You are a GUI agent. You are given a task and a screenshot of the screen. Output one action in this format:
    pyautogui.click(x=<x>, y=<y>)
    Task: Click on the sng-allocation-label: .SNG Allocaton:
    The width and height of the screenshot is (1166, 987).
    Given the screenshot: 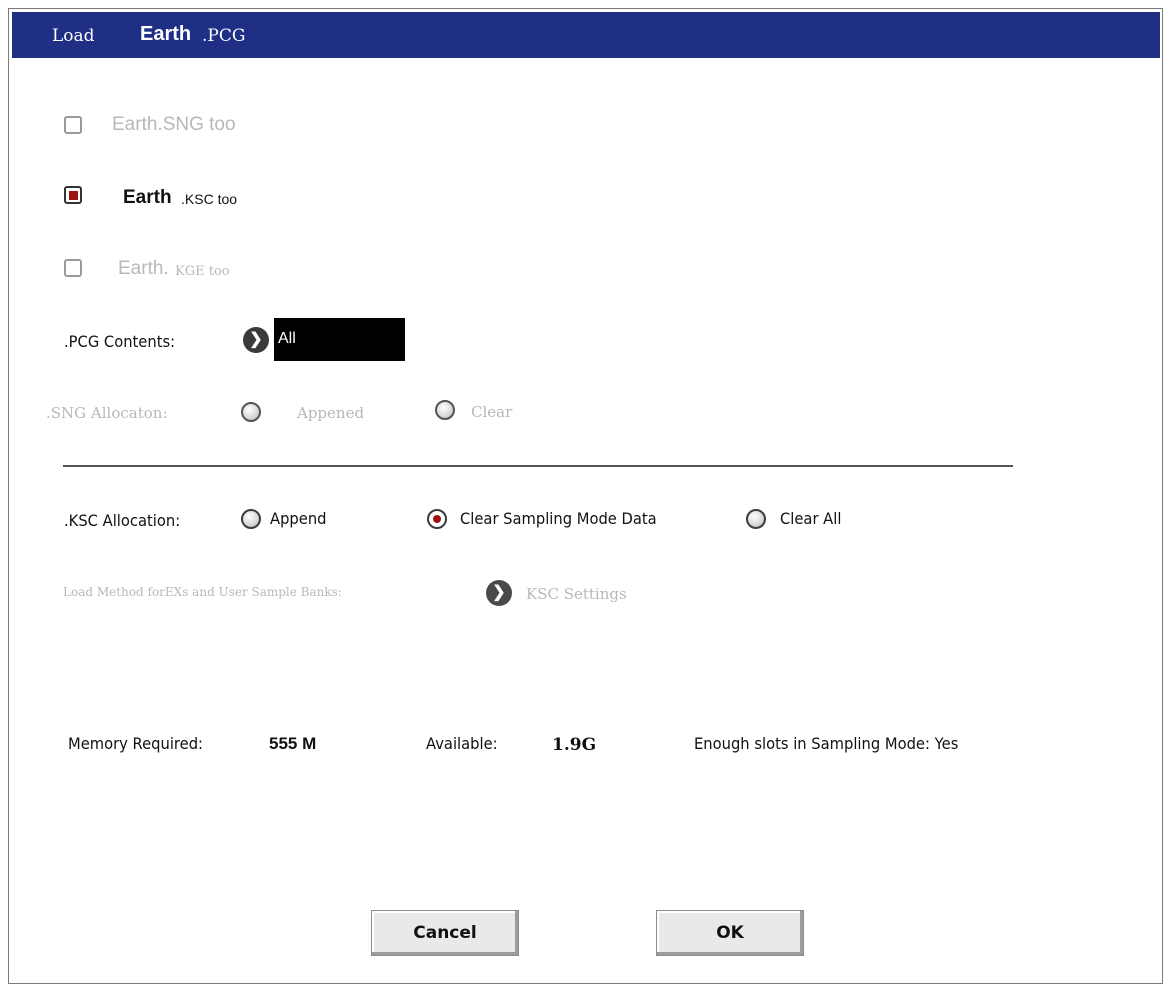 What is the action you would take?
    pyautogui.click(x=107, y=413)
    